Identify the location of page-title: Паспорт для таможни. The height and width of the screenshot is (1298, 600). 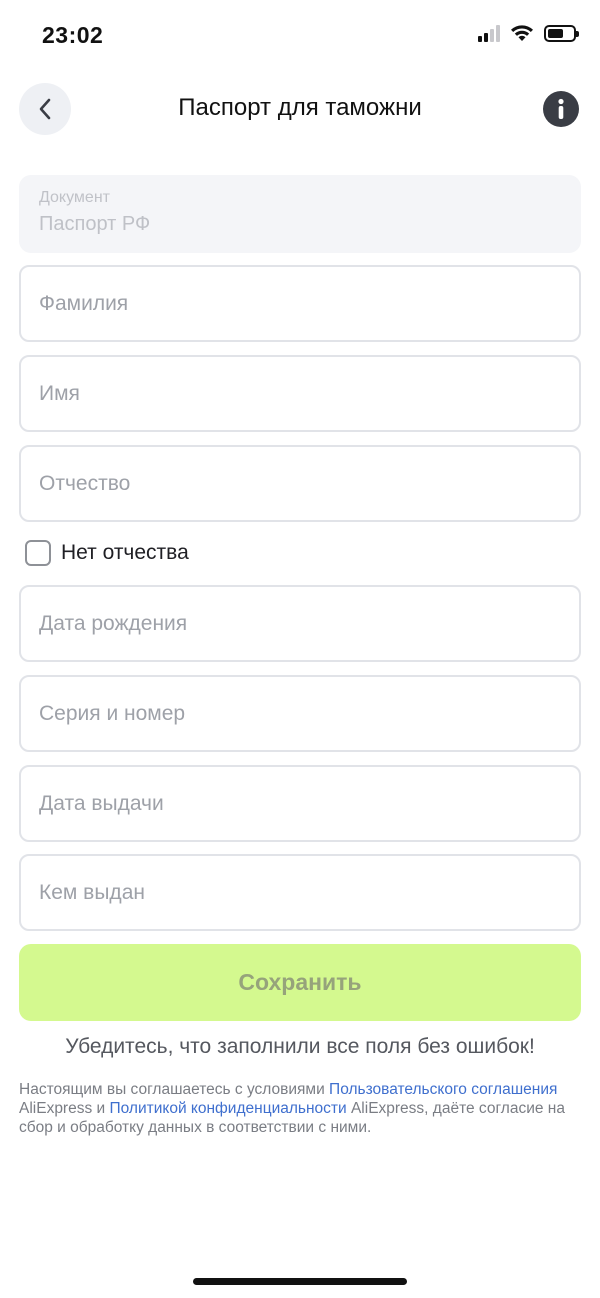
(300, 107).